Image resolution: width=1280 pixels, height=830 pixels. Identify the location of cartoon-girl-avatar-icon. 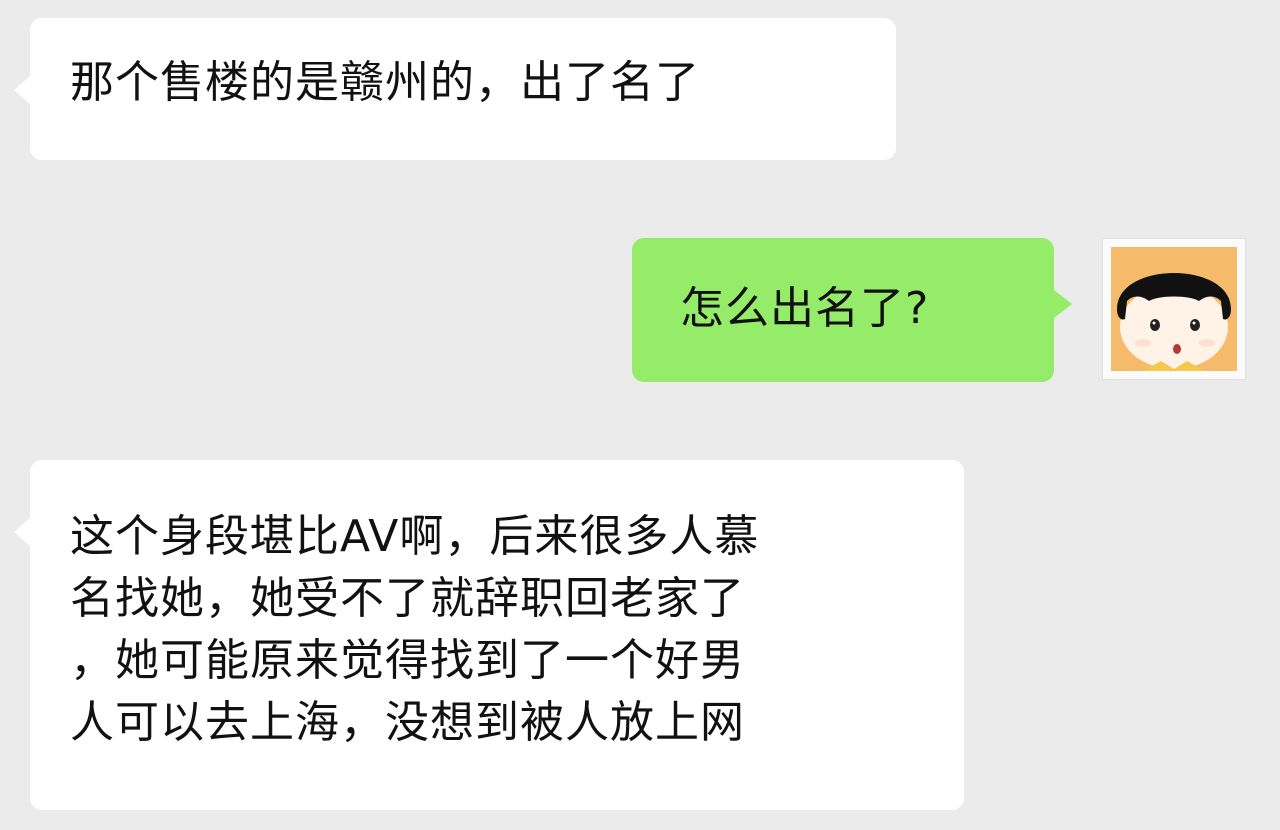
(1174, 309).